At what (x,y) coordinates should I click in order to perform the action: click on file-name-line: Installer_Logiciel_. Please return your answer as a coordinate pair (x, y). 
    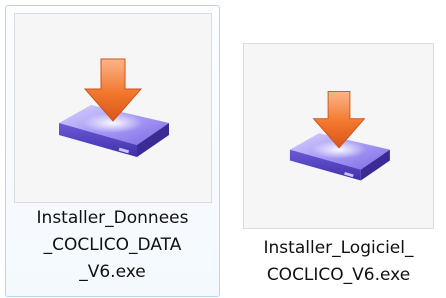
    Looking at the image, I should click on (338, 248).